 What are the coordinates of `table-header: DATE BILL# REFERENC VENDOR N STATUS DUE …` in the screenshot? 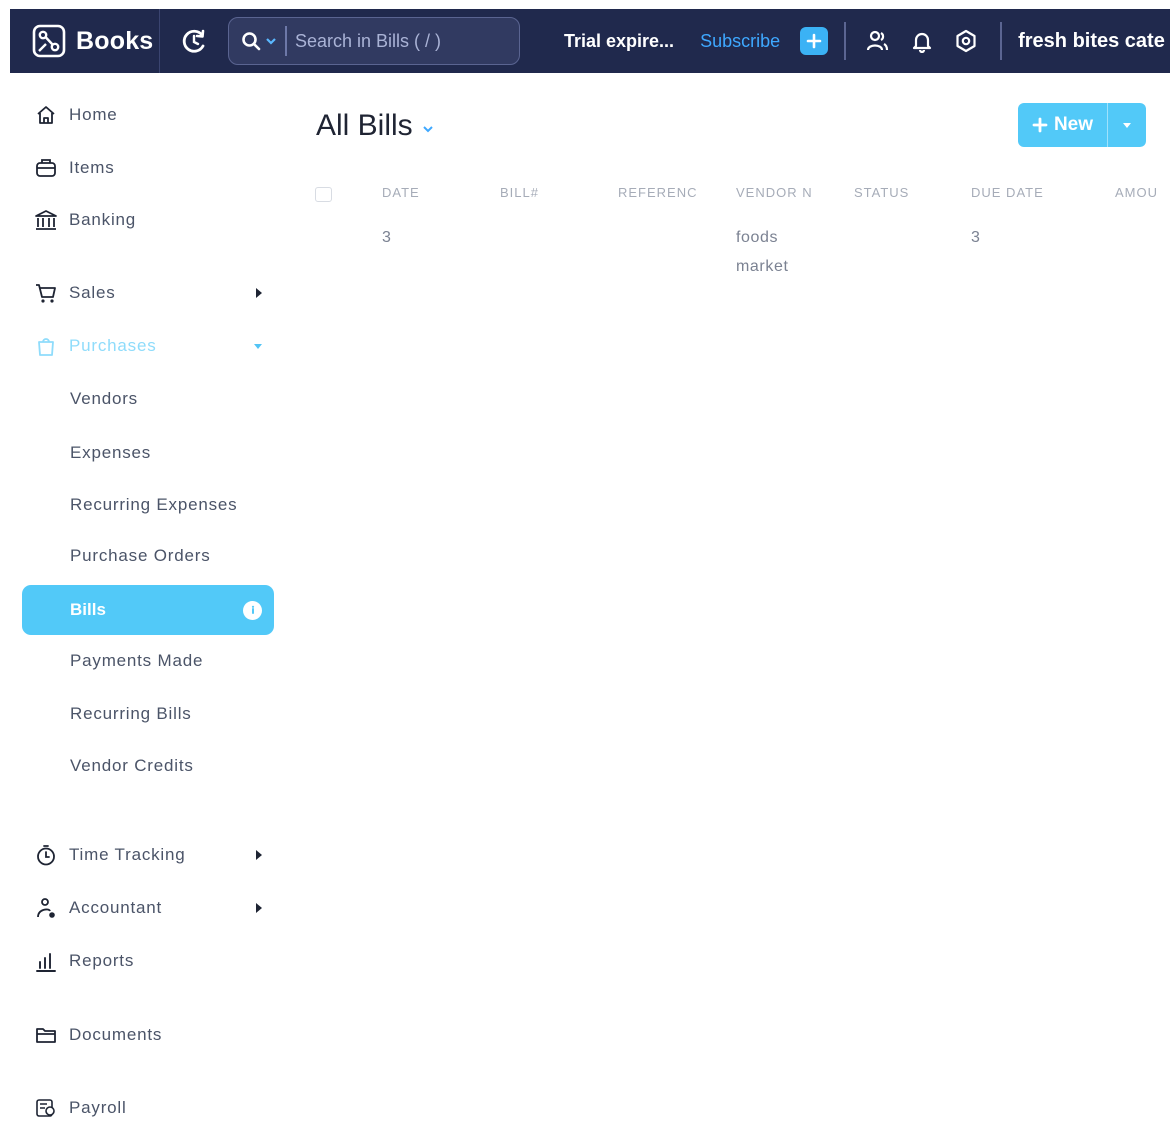 It's located at (727, 196).